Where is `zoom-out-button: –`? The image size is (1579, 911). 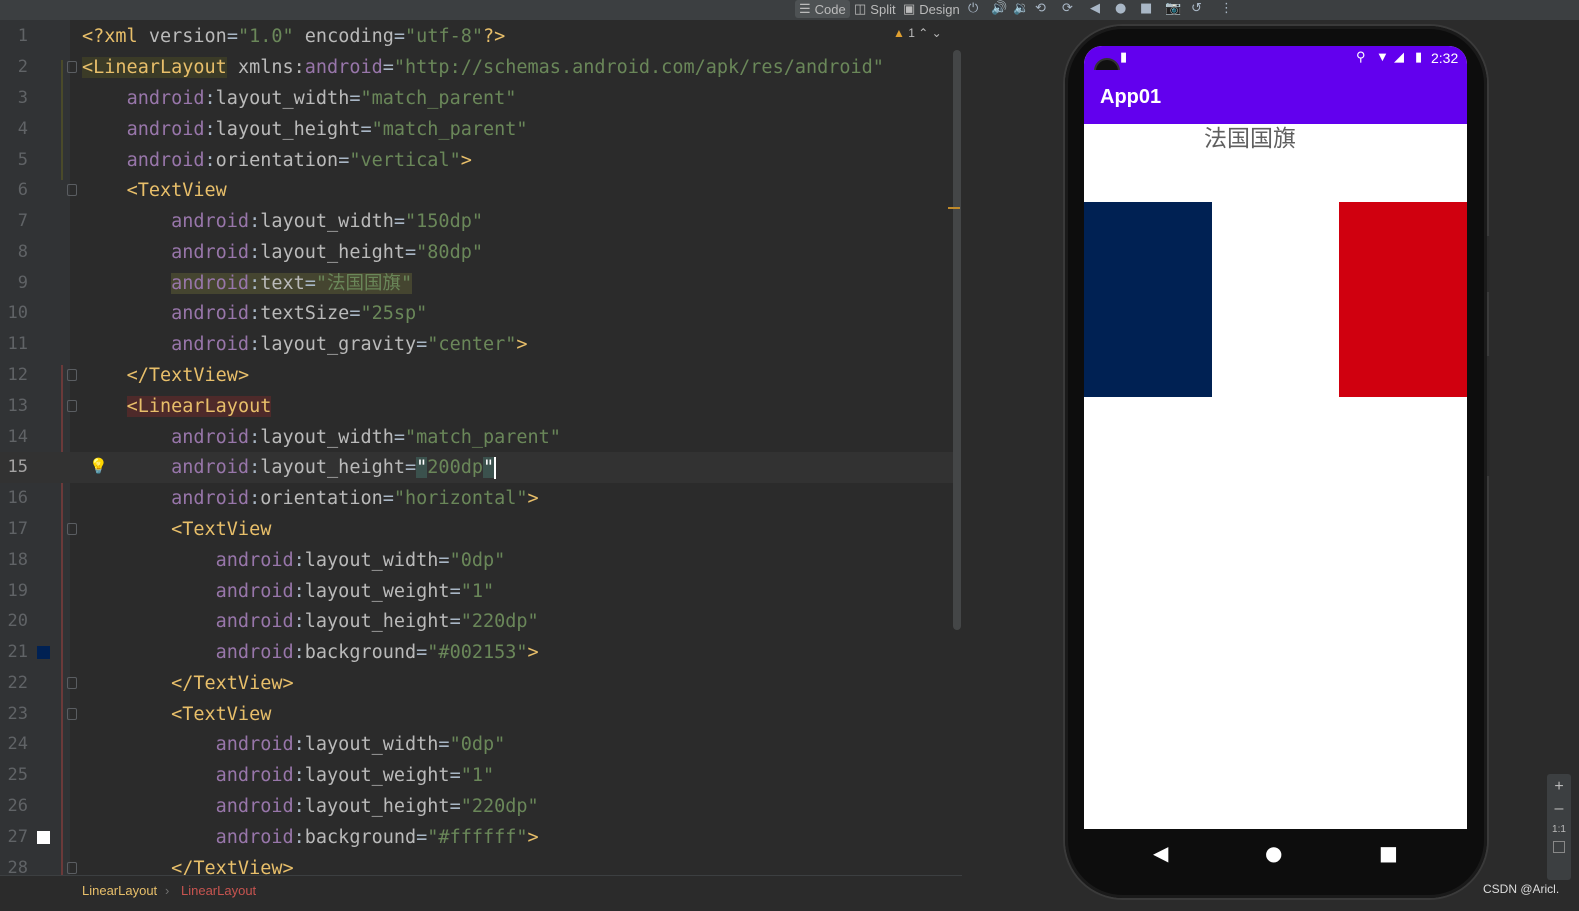 zoom-out-button: – is located at coordinates (1559, 809).